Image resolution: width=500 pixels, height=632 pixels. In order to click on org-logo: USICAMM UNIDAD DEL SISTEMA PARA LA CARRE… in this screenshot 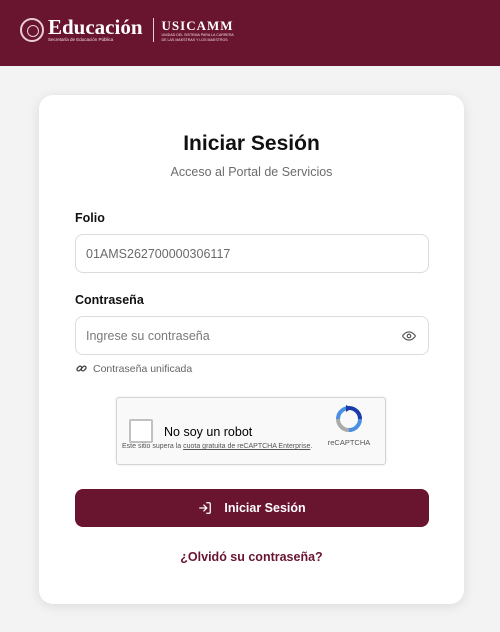, I will do `click(198, 30)`.